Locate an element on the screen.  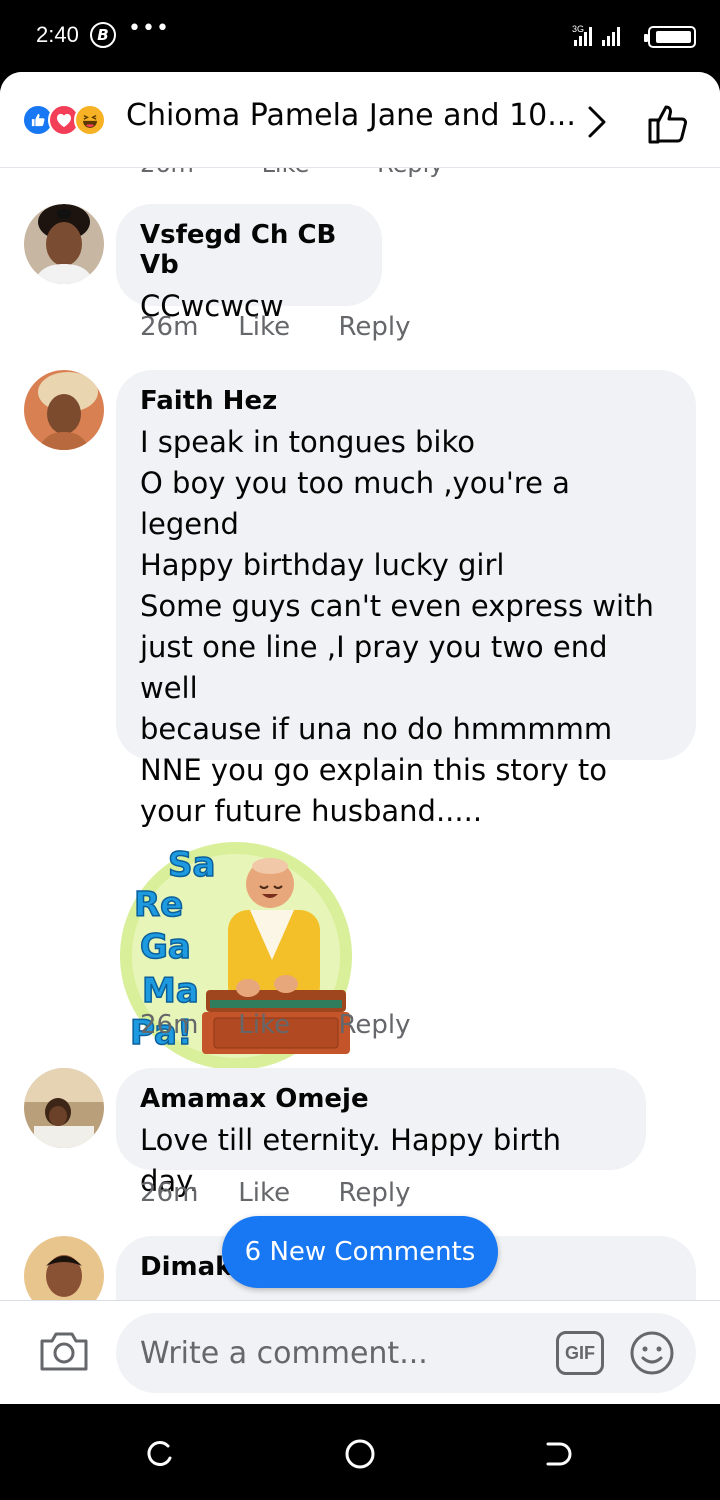
comment-author: Faith Hez is located at coordinates (405, 401).